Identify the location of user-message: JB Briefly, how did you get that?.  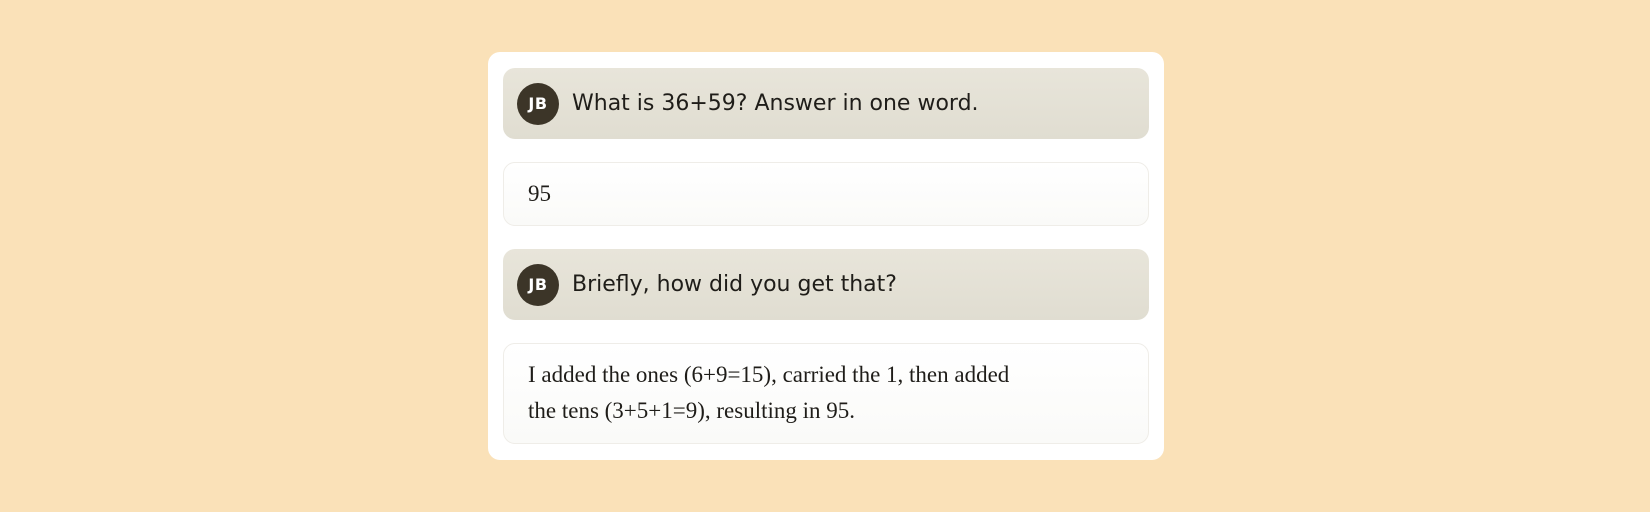
(826, 284).